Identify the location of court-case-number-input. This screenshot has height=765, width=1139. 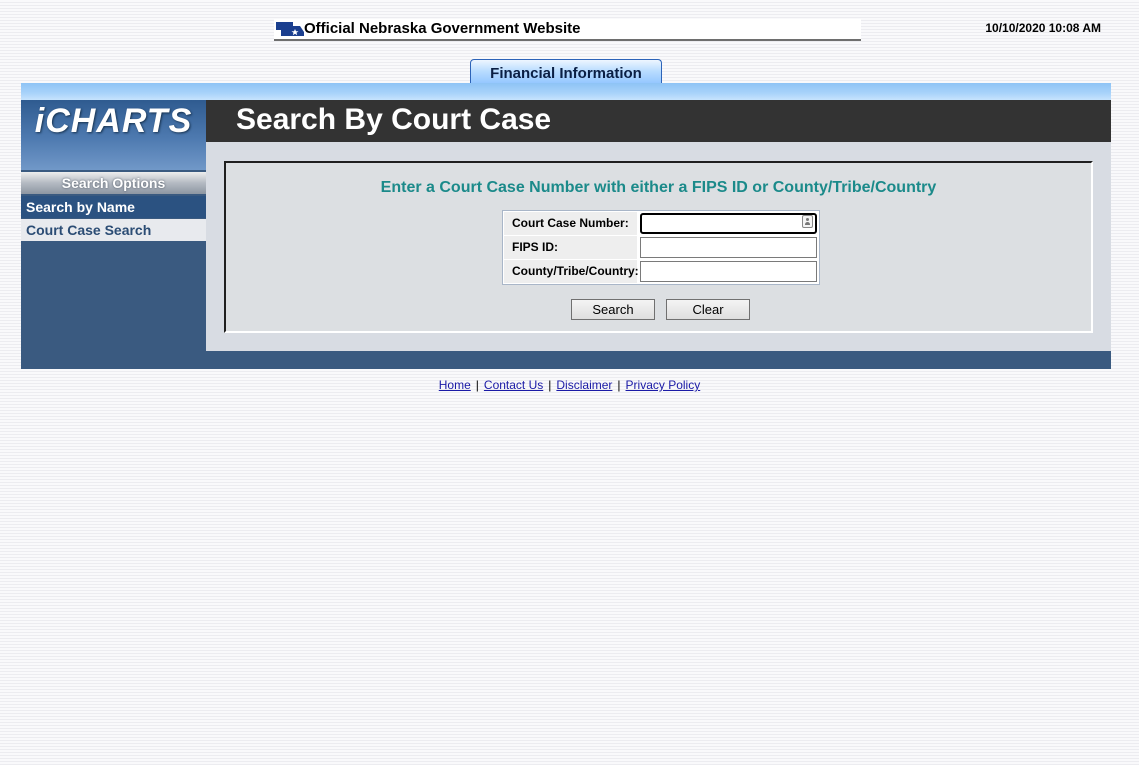
(728, 223).